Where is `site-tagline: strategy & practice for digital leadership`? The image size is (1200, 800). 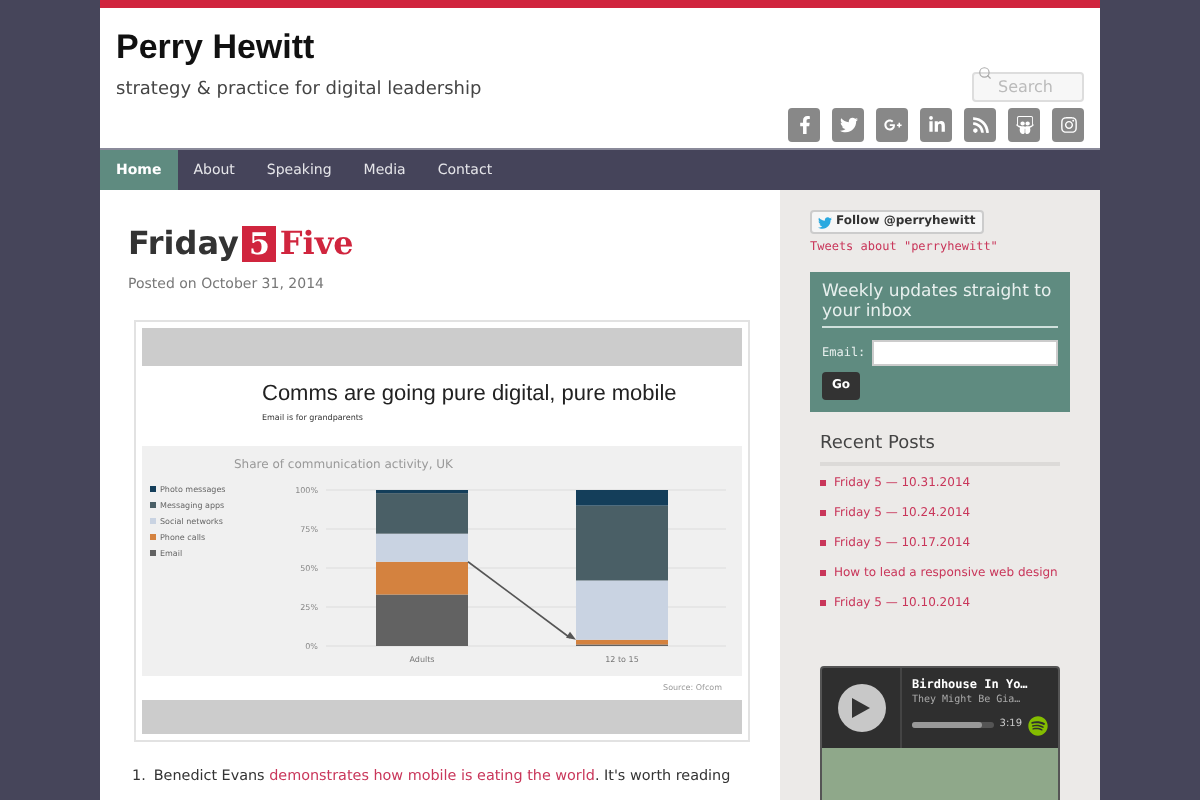 site-tagline: strategy & practice for digital leadership is located at coordinates (299, 91).